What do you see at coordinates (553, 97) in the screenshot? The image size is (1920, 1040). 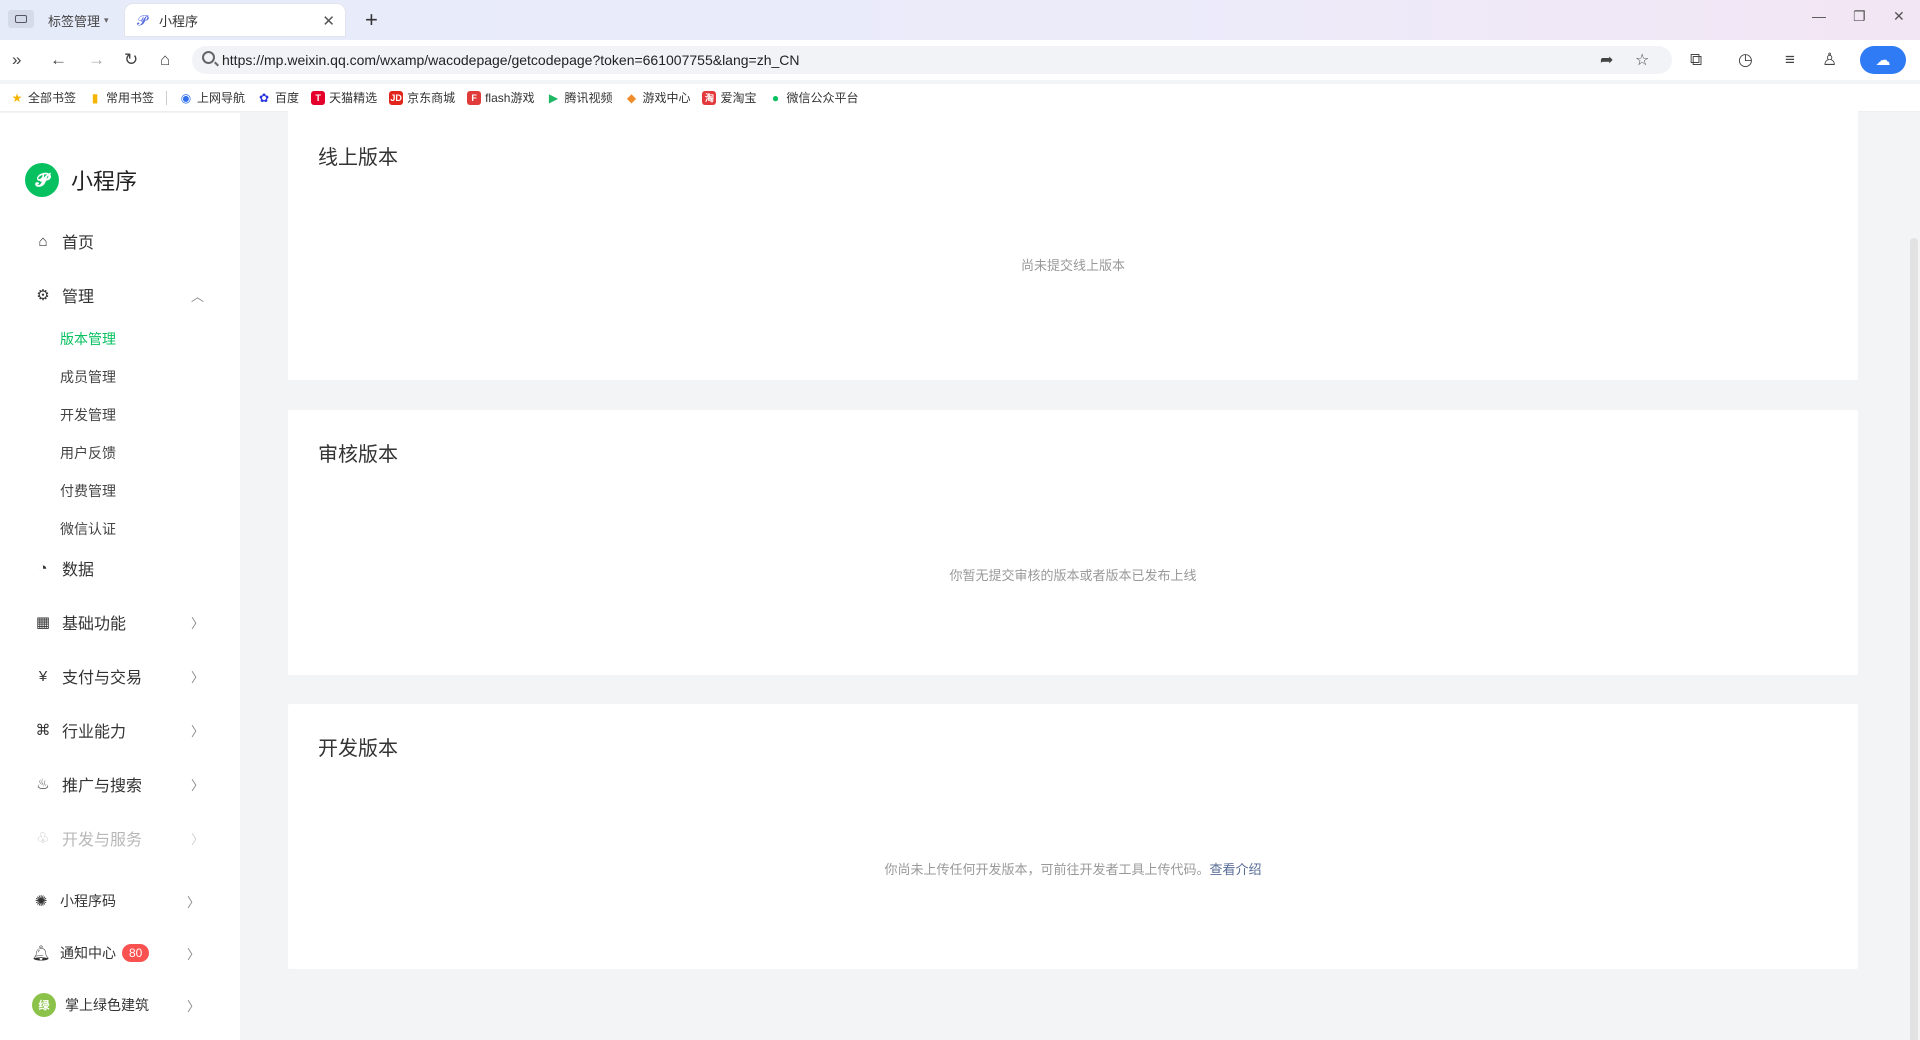 I see `tencent-video-icon: ▶` at bounding box center [553, 97].